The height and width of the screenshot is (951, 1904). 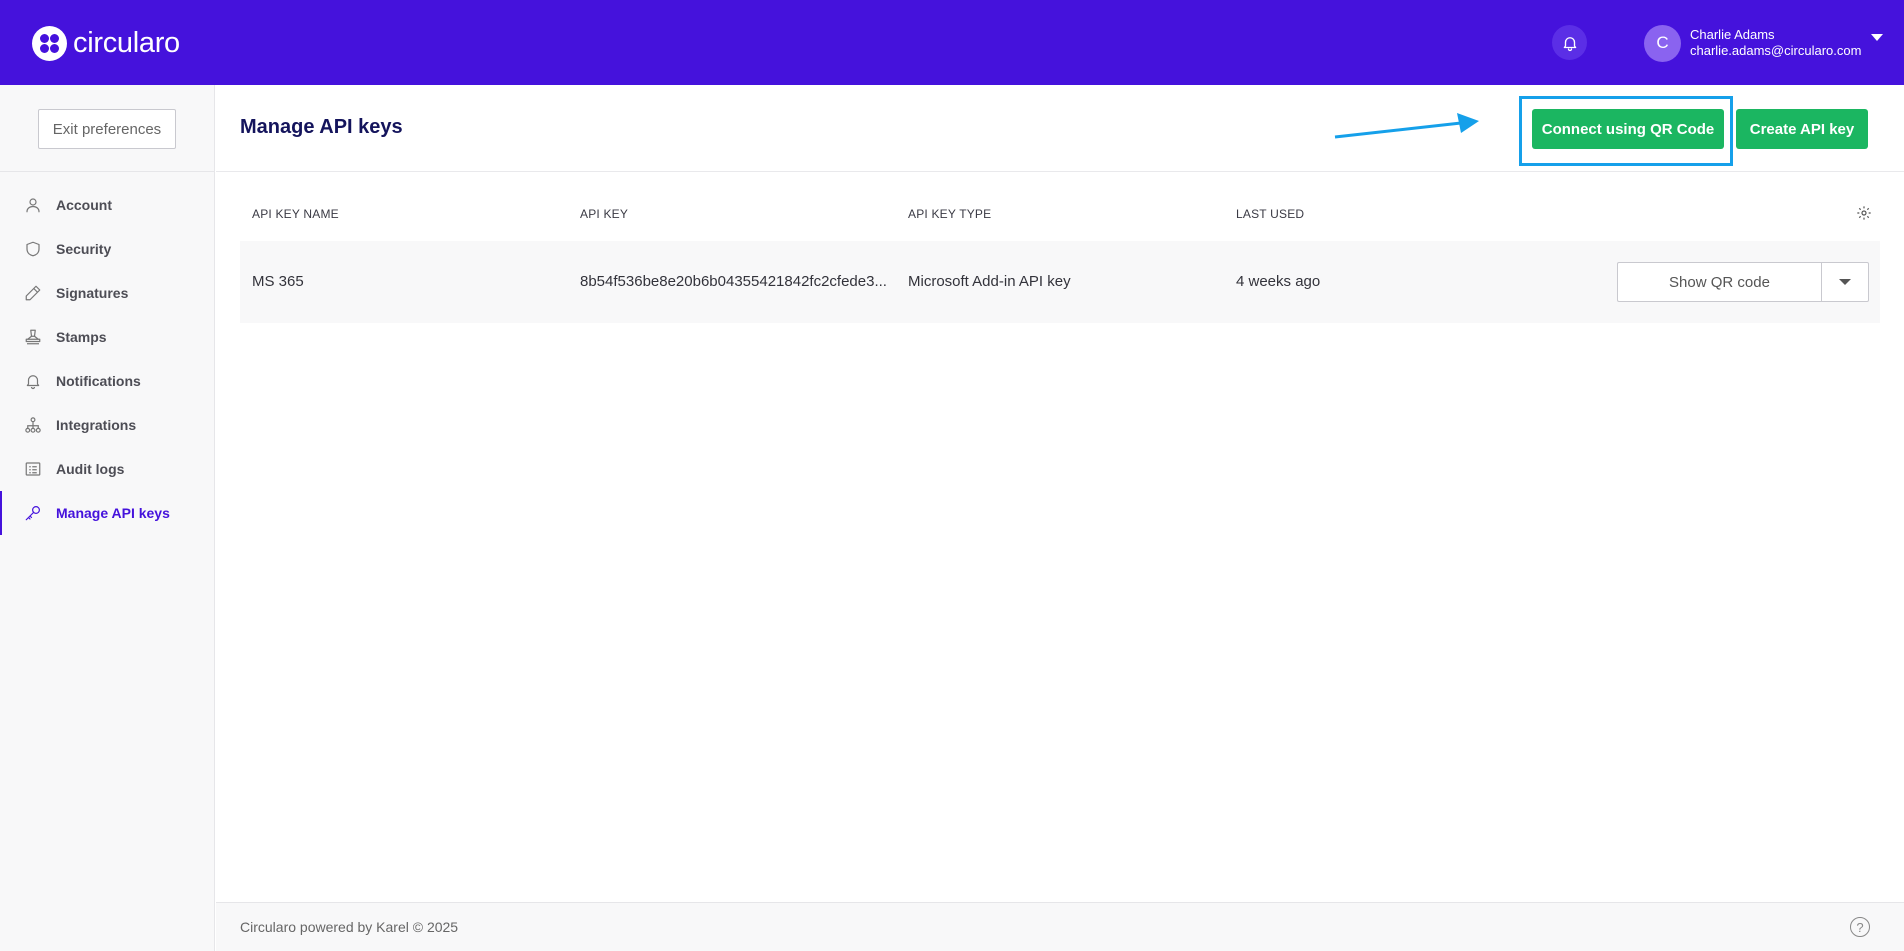 I want to click on show-qr-code-button: Show QR code, so click(x=1719, y=282).